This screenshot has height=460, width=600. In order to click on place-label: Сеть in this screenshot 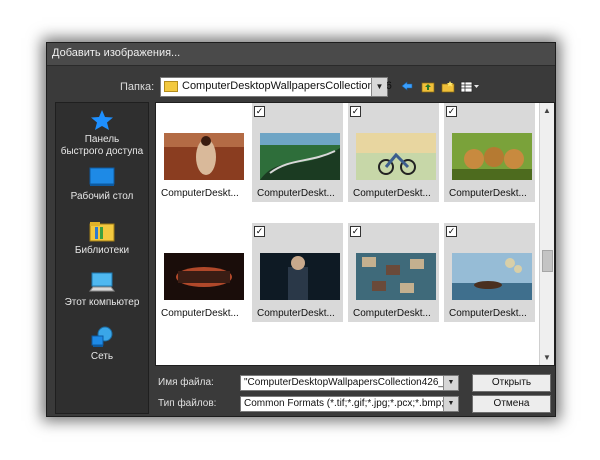, I will do `click(102, 356)`.